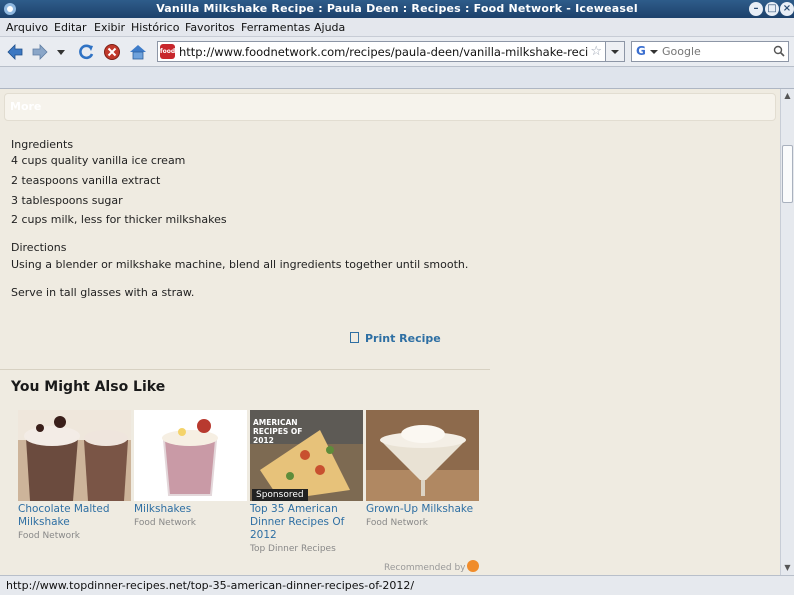  I want to click on history-dropdown-icon, so click(61, 52).